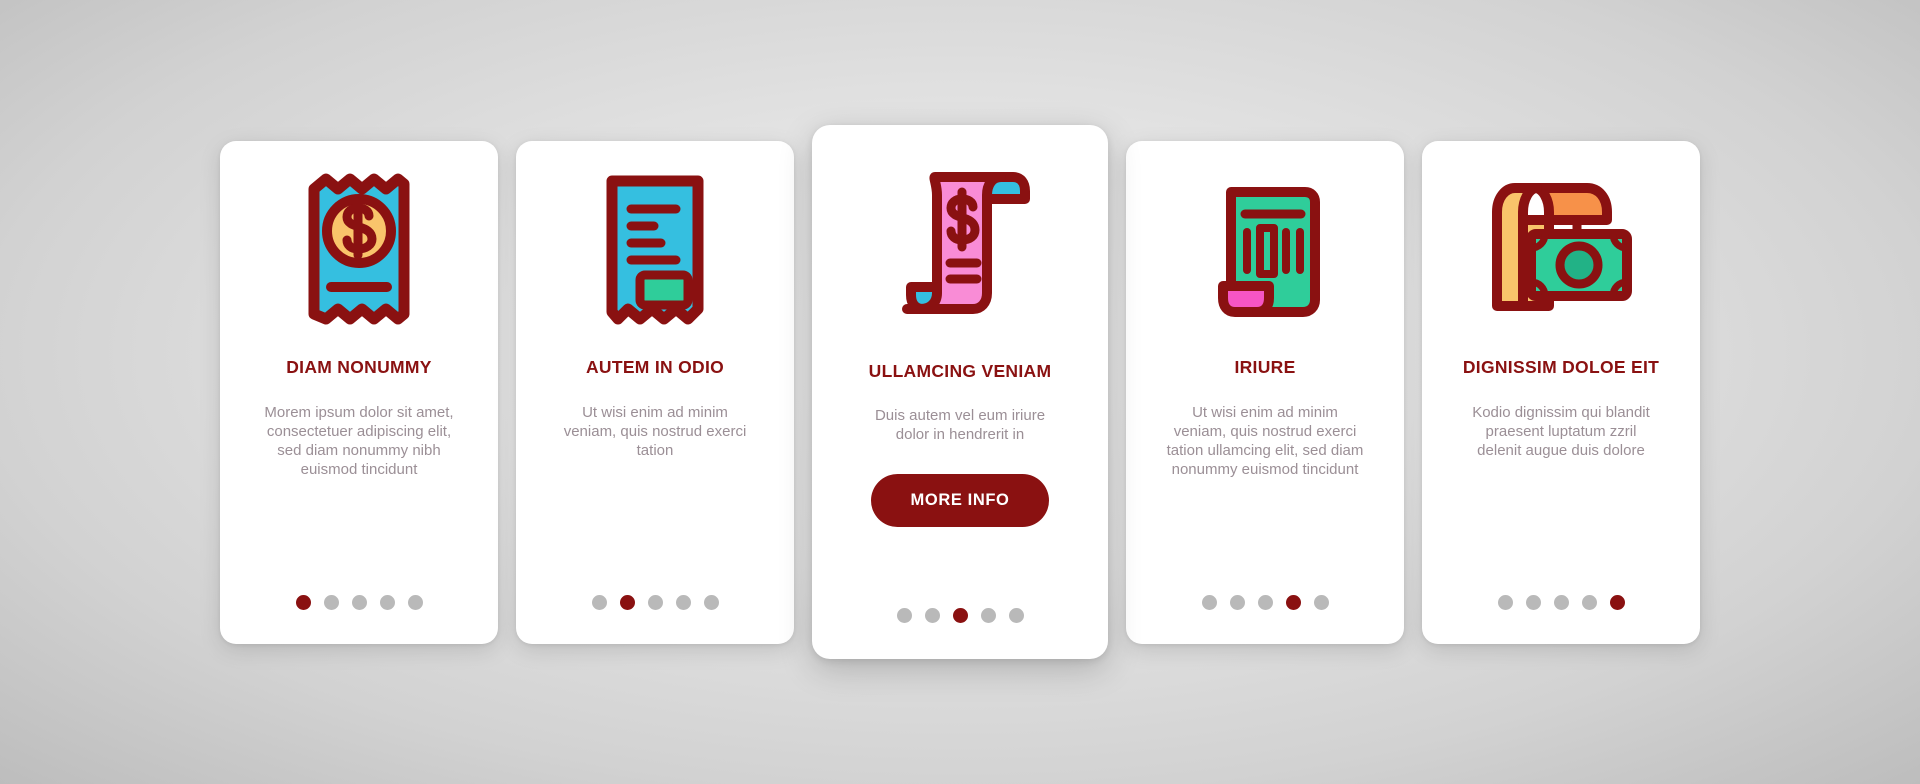  What do you see at coordinates (1617, 602) in the screenshot?
I see `pagination-dot-5-active` at bounding box center [1617, 602].